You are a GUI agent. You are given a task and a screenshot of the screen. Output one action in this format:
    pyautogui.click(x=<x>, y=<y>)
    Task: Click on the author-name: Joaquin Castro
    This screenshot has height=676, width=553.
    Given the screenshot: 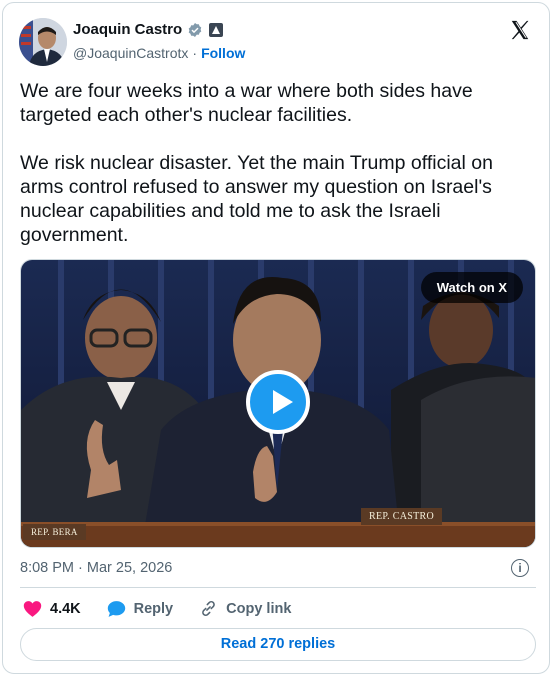 What is the action you would take?
    pyautogui.click(x=127, y=29)
    